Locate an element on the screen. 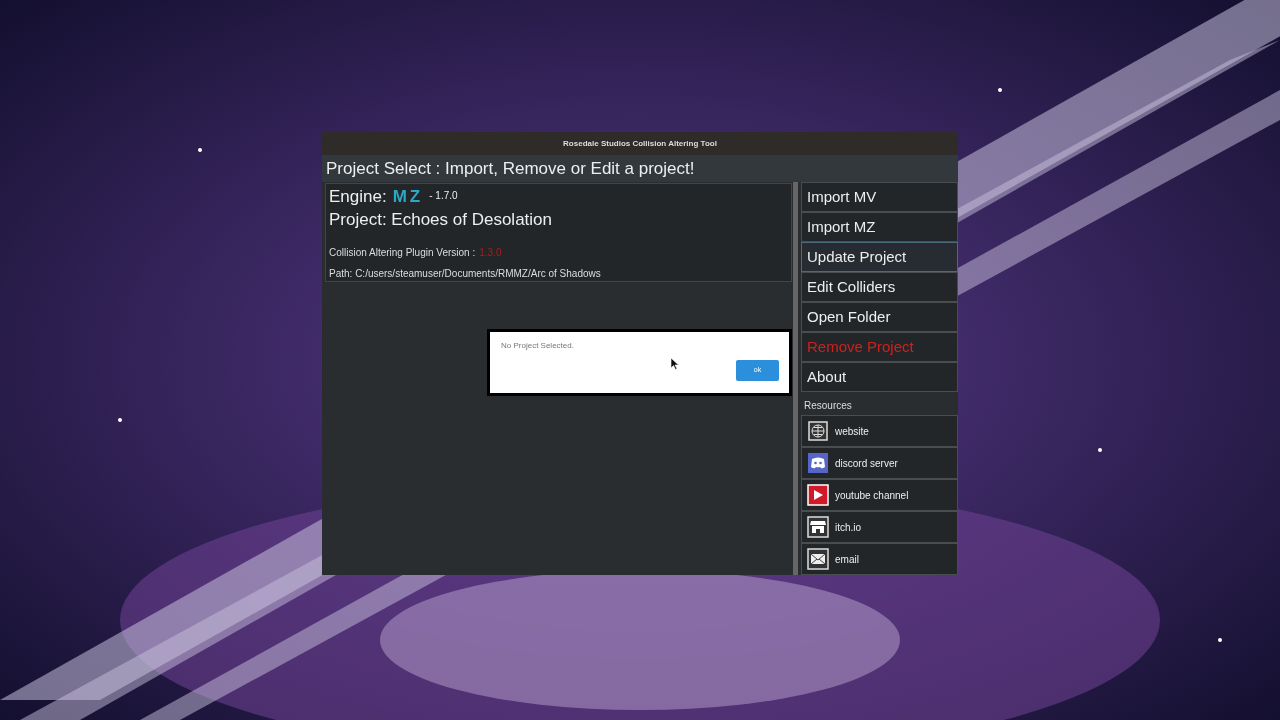  plugin-version: 1.3.0 is located at coordinates (490, 252).